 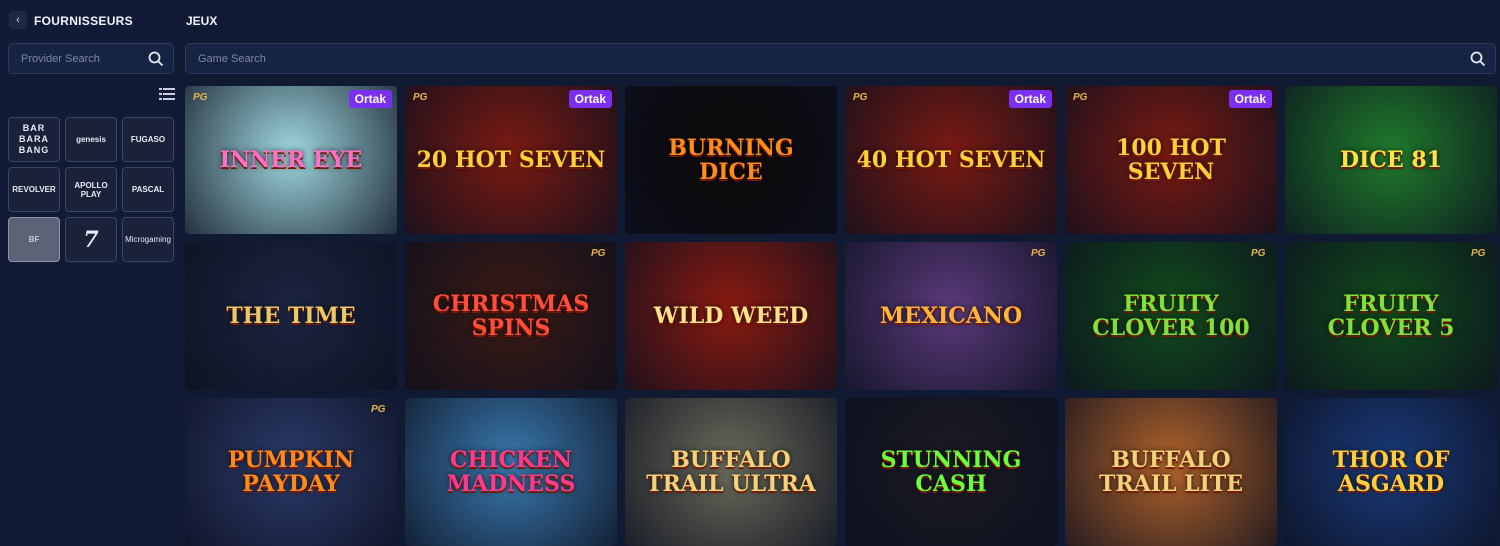 I want to click on provider-label: BF, so click(x=34, y=239).